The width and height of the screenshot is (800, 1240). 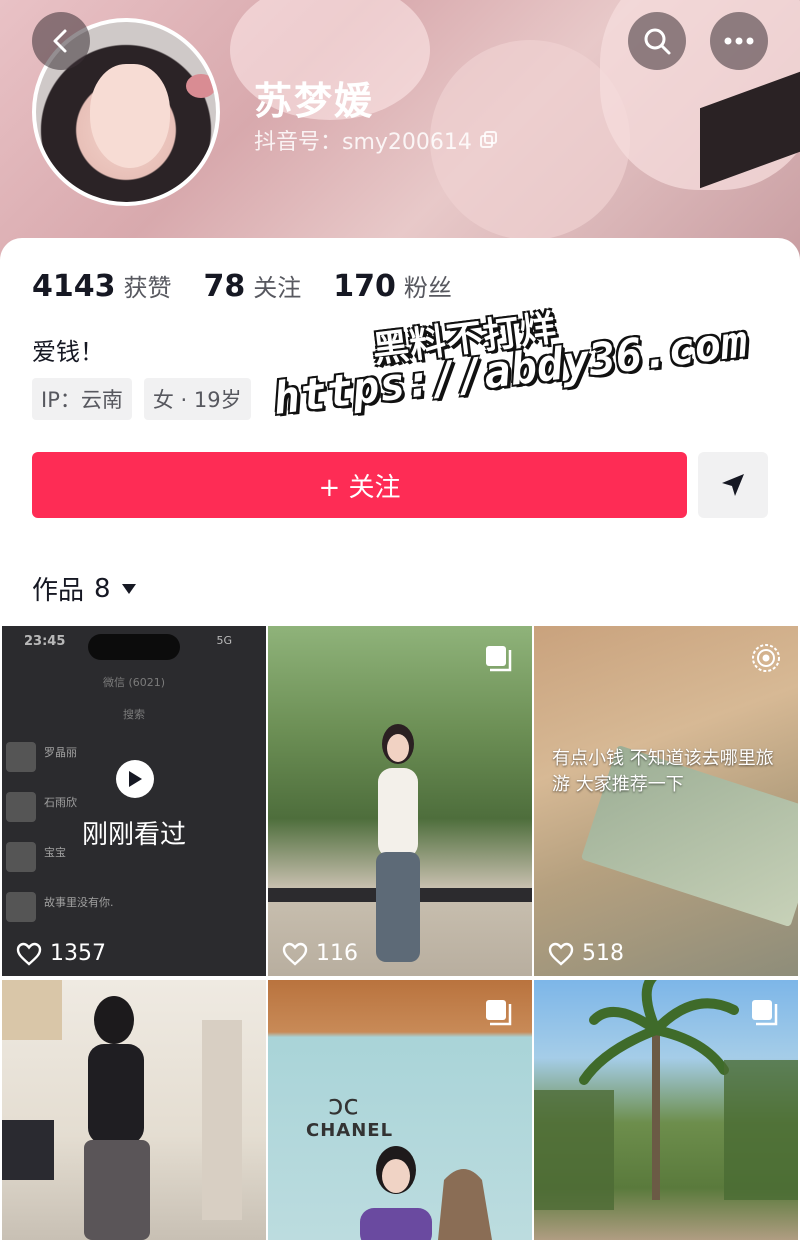 I want to click on more-icon, so click(x=739, y=41).